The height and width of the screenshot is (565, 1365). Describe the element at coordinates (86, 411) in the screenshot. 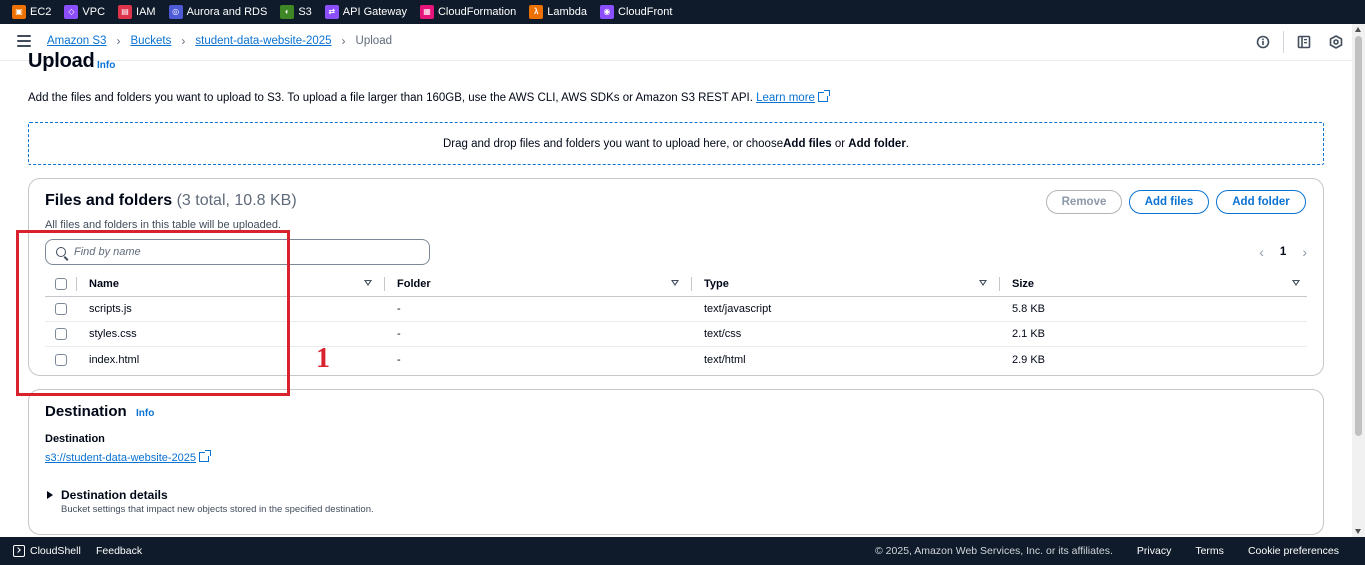

I see `destination-title: Destination` at that location.